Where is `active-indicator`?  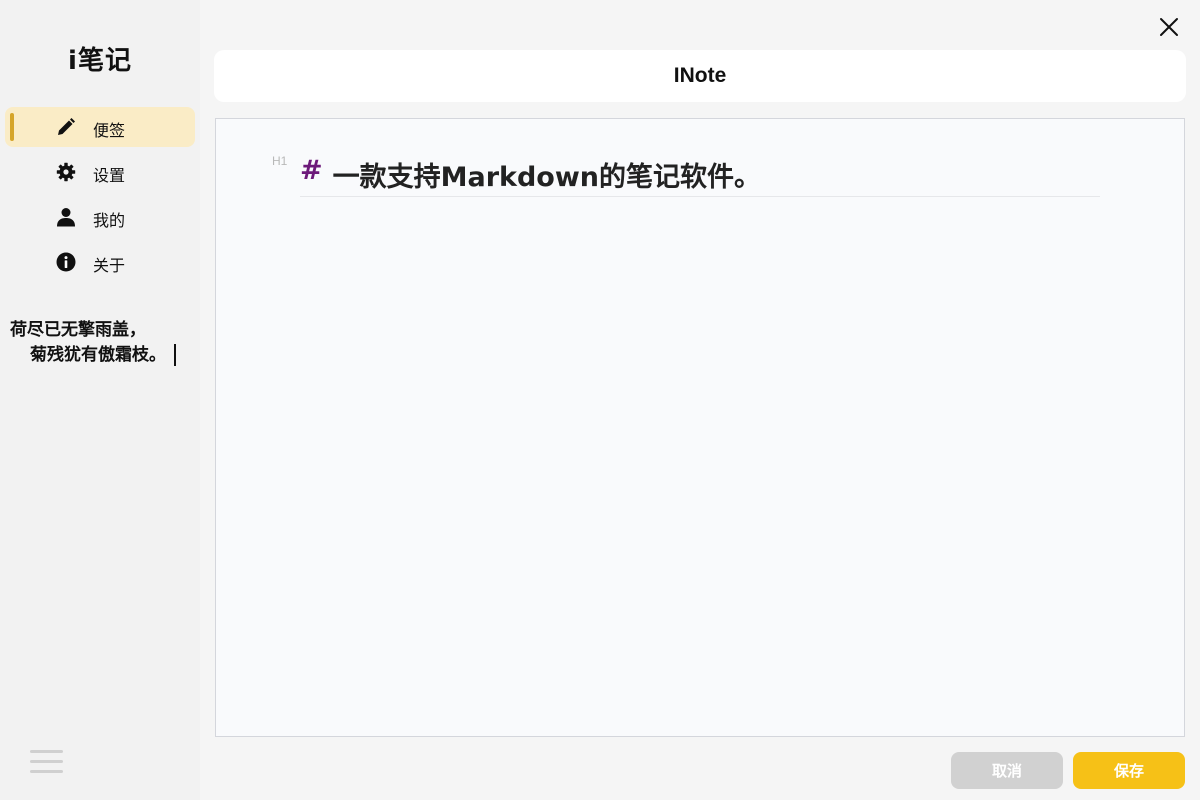 active-indicator is located at coordinates (12, 127).